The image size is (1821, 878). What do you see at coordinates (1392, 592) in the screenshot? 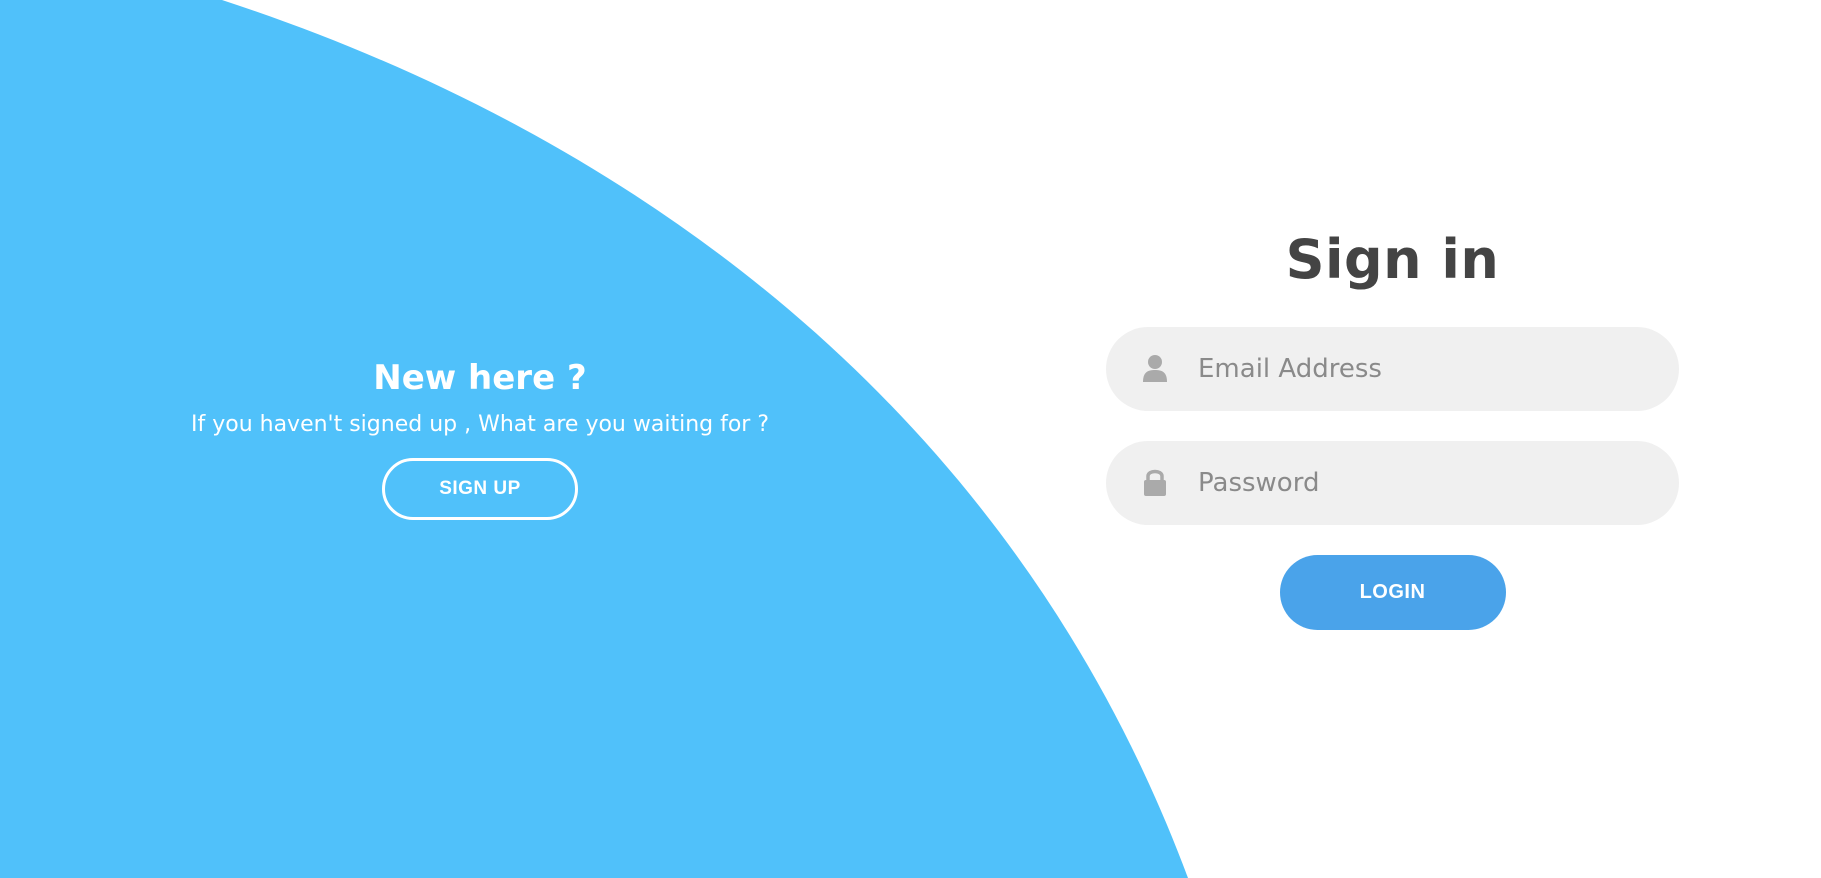
I see `login-button: LOGIN` at bounding box center [1392, 592].